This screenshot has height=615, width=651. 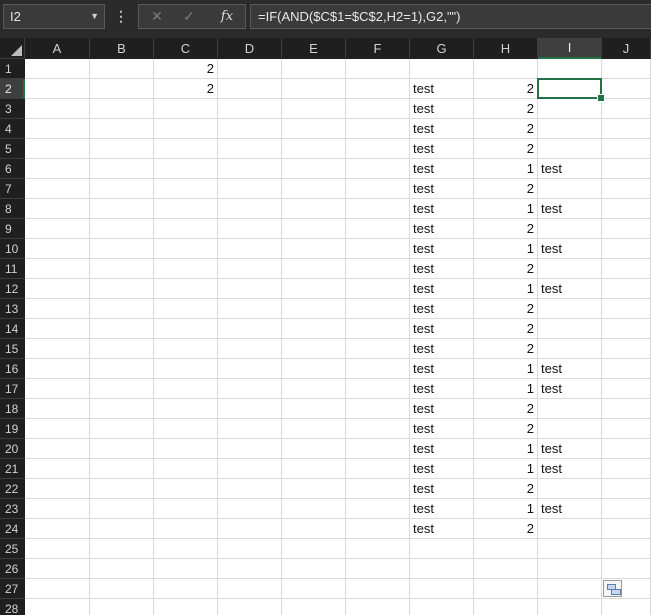 I want to click on cell-g9: test, so click(x=442, y=229).